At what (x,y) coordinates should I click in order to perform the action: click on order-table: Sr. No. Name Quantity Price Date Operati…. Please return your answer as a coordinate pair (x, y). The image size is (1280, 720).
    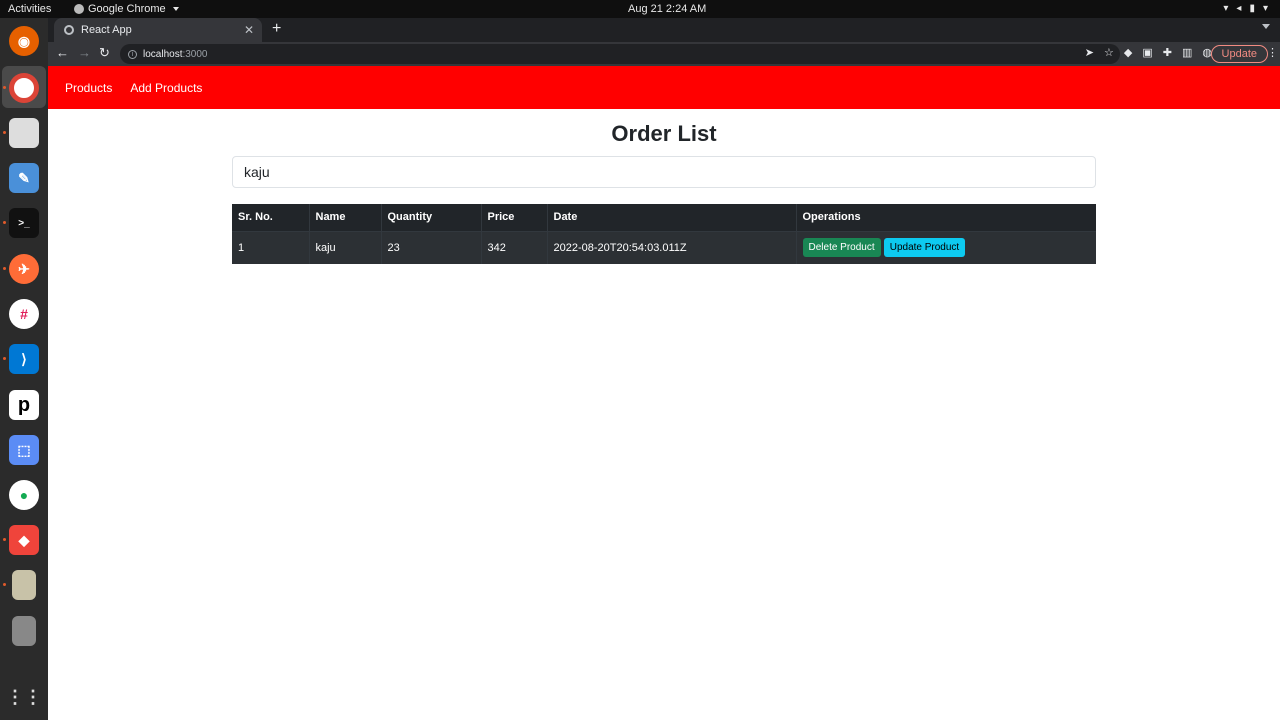
    Looking at the image, I should click on (664, 234).